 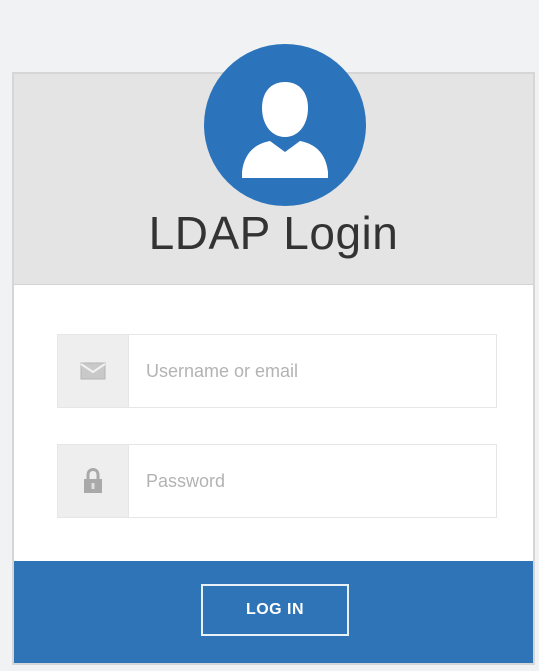 What do you see at coordinates (285, 125) in the screenshot?
I see `user-avatar-icon` at bounding box center [285, 125].